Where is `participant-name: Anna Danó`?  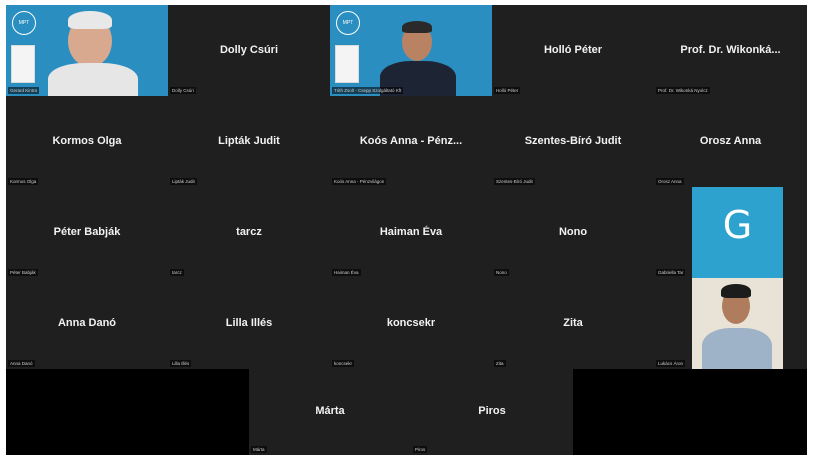 participant-name: Anna Danó is located at coordinates (87, 322).